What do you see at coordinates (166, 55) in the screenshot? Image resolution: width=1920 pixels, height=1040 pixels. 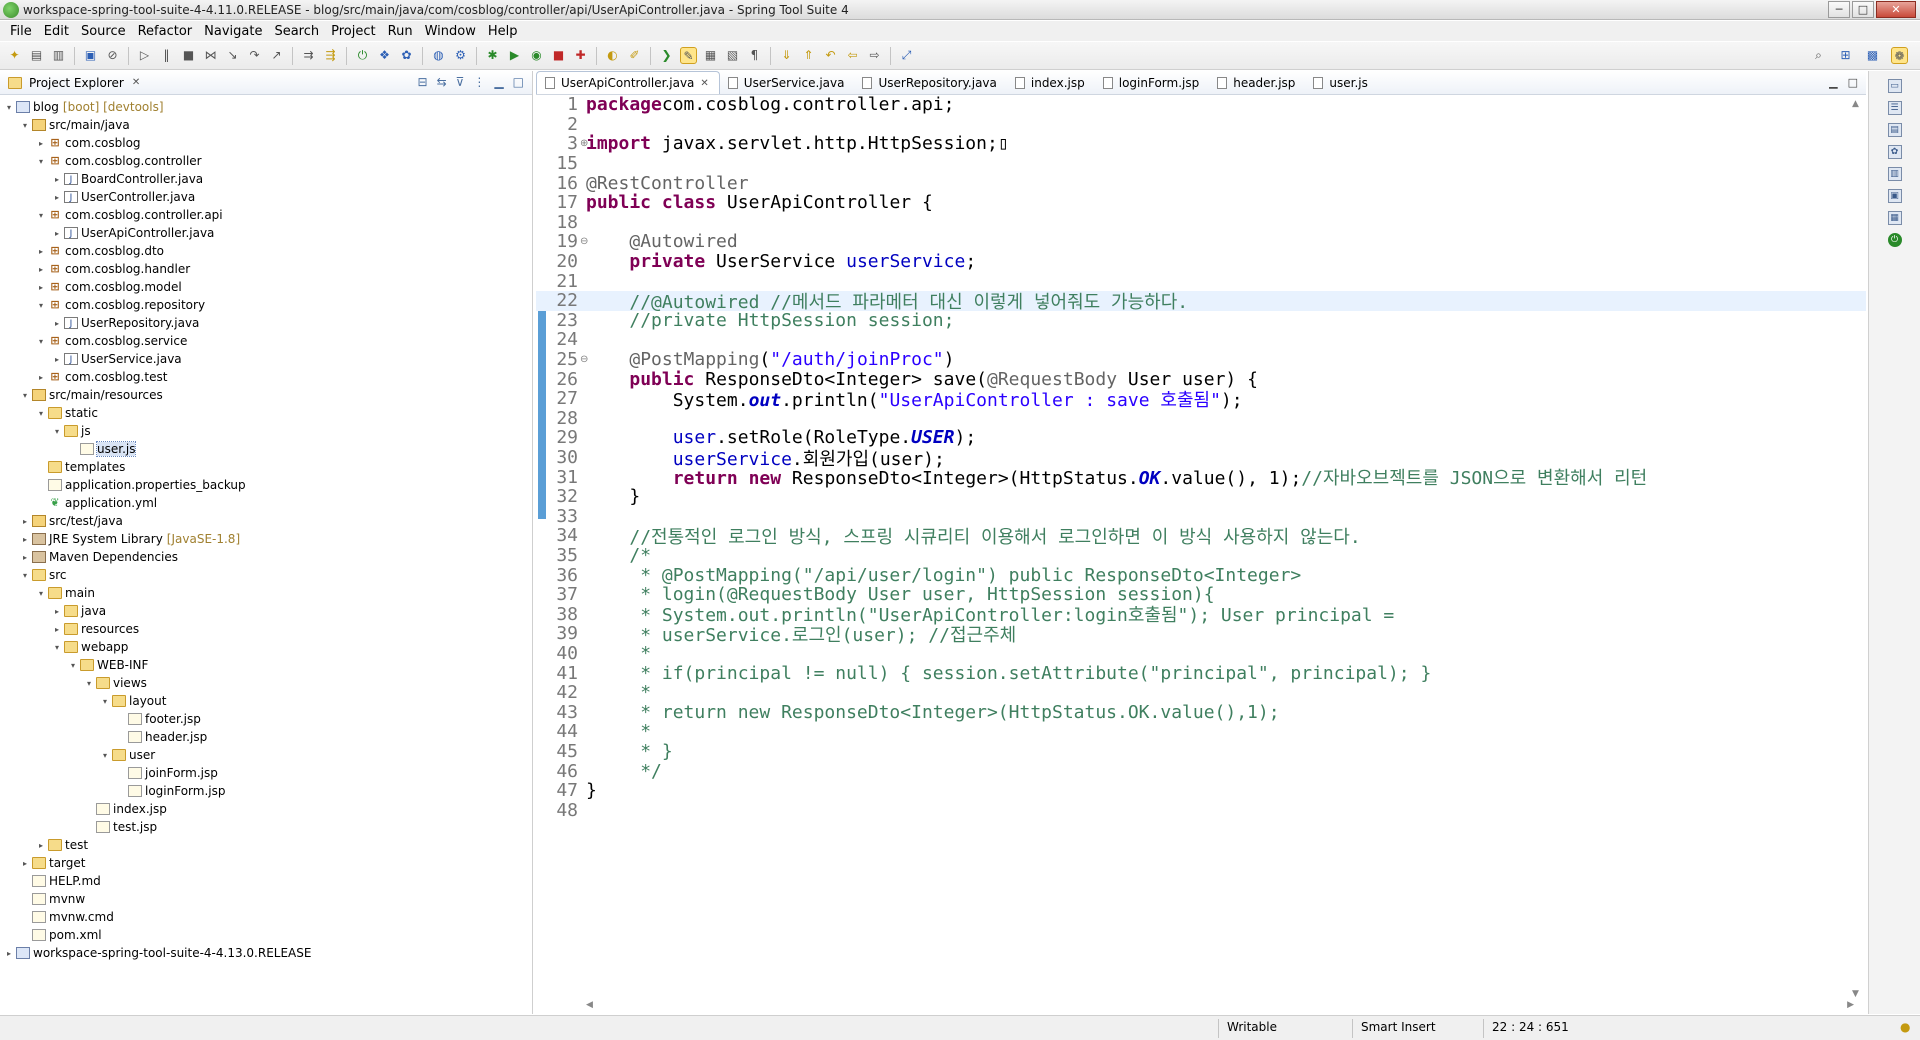 I see `suspend-icon: ‖` at bounding box center [166, 55].